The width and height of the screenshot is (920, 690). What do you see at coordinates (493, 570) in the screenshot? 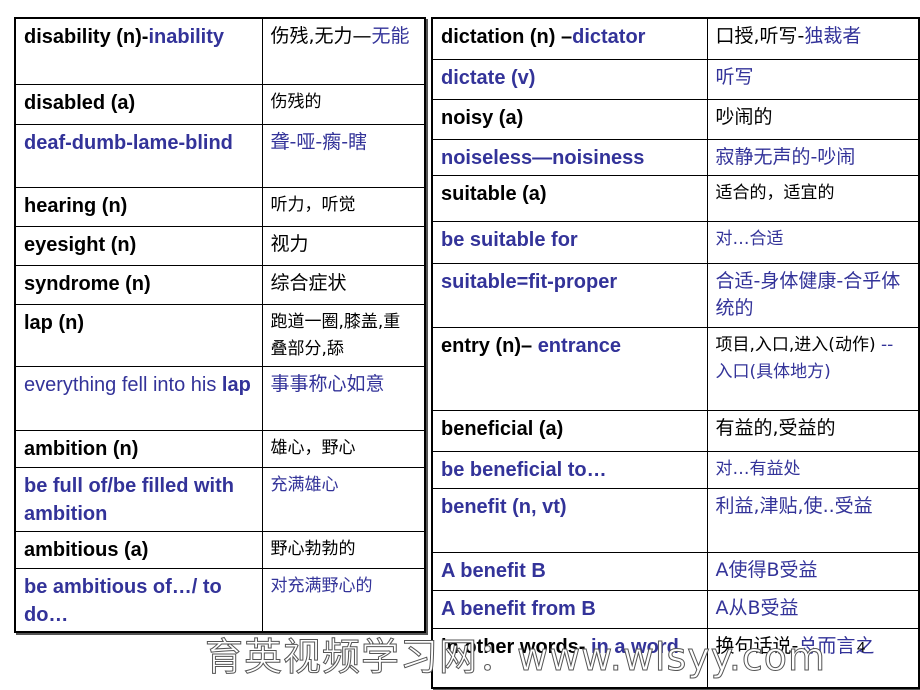
I see `english-term-segment: A benefit B` at bounding box center [493, 570].